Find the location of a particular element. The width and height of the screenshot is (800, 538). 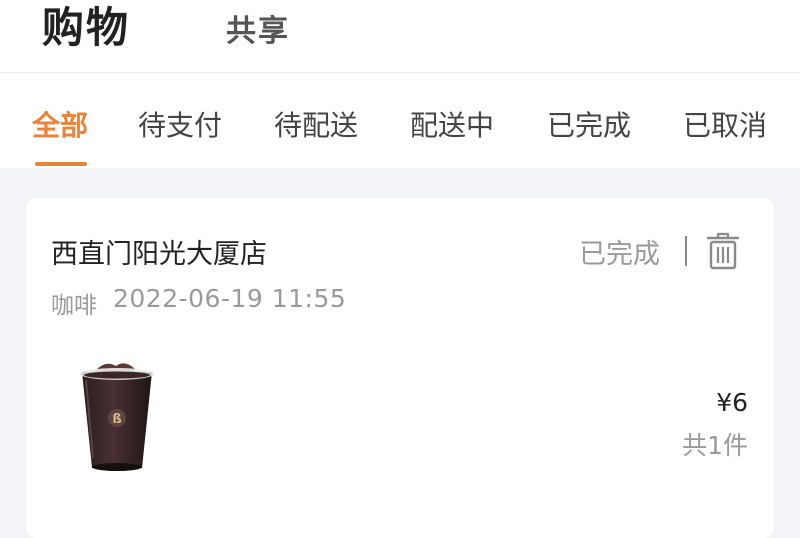

tab-shopping: 购物 is located at coordinates (86, 27).